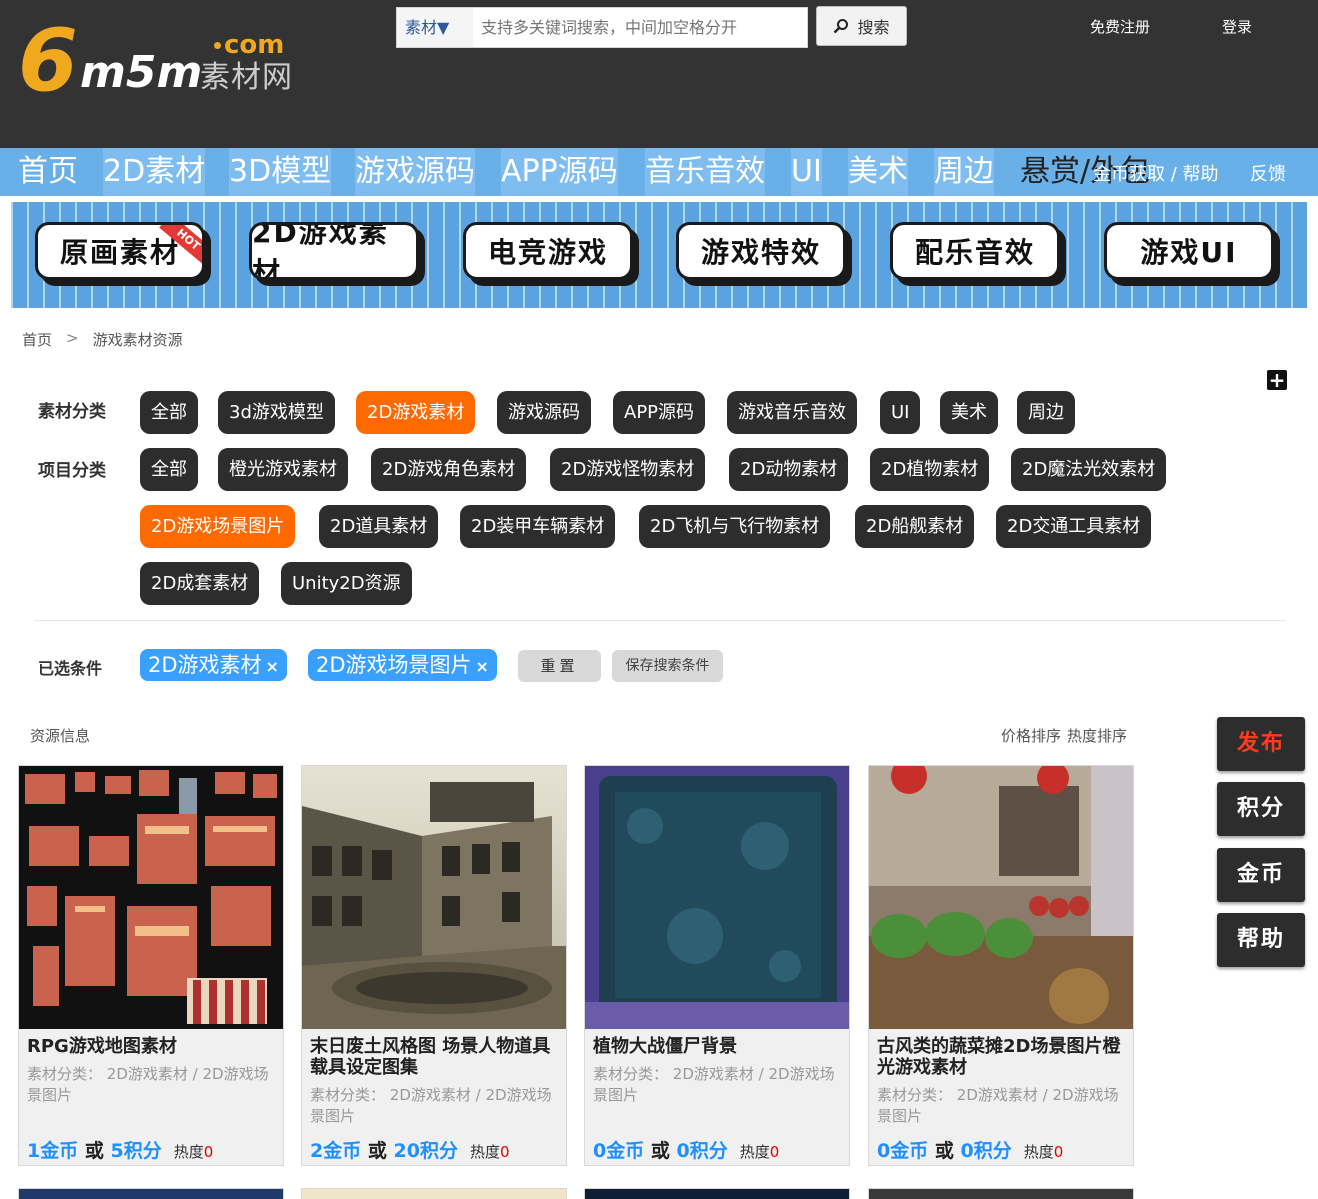 This screenshot has width=1318, height=1199. What do you see at coordinates (930, 469) in the screenshot?
I see `project-tag: 2D植物素材` at bounding box center [930, 469].